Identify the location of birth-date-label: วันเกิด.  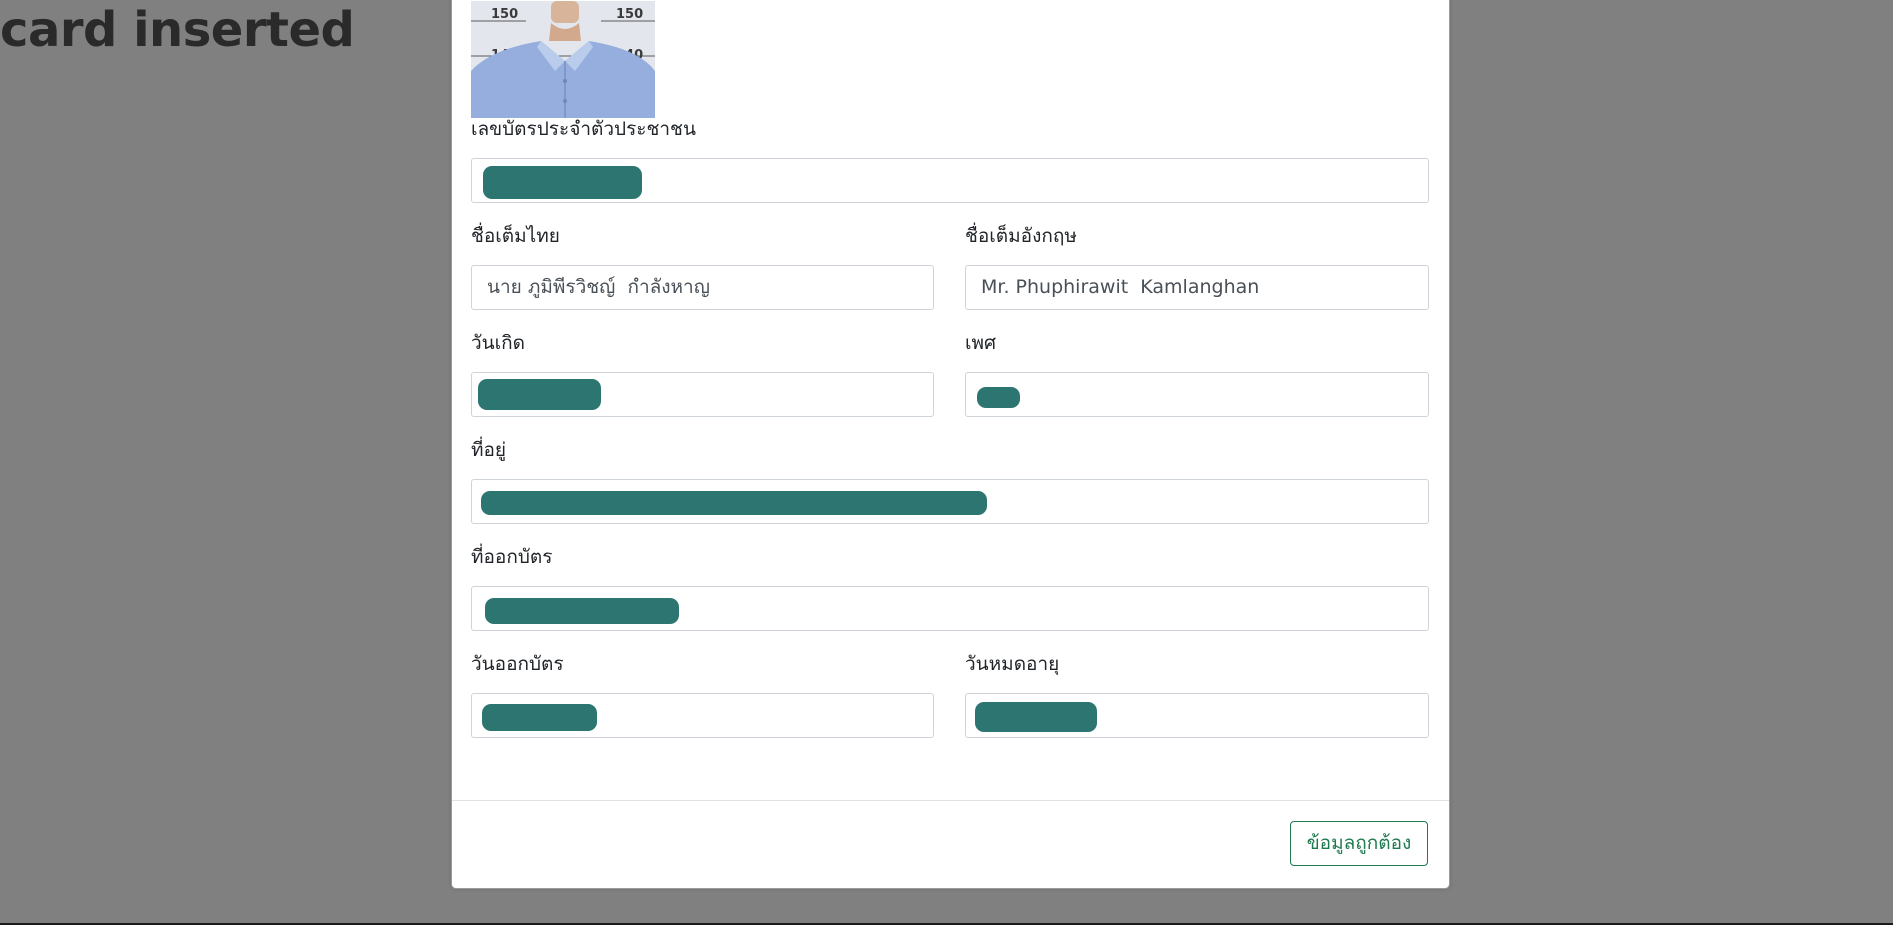
(498, 343).